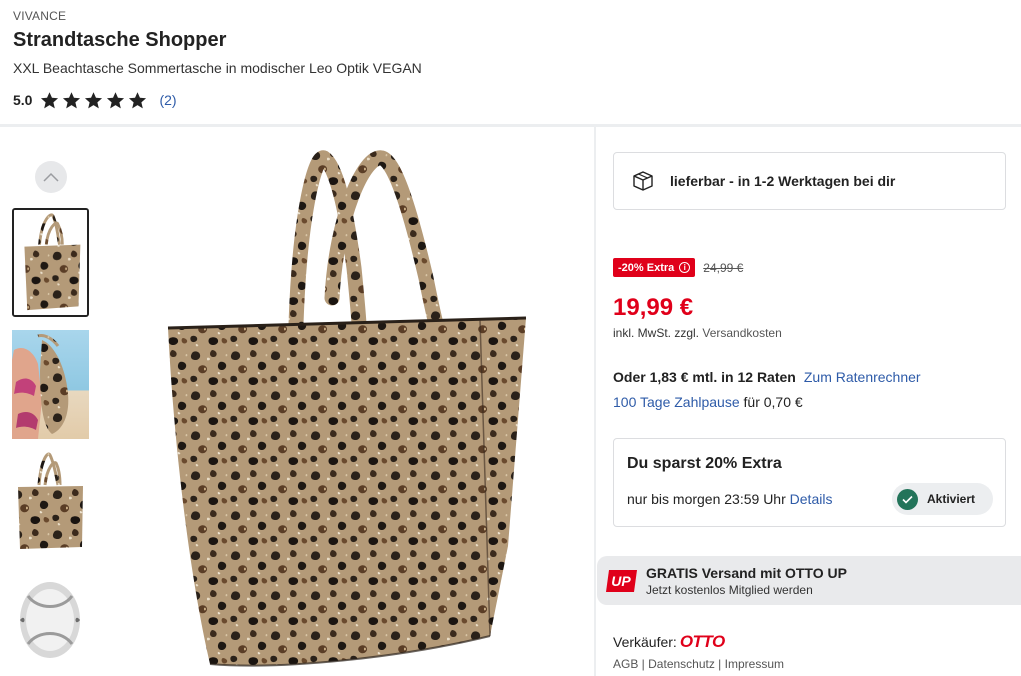 Image resolution: width=1021 pixels, height=676 pixels. What do you see at coordinates (167, 100) in the screenshot?
I see `rating-count-link: (2)` at bounding box center [167, 100].